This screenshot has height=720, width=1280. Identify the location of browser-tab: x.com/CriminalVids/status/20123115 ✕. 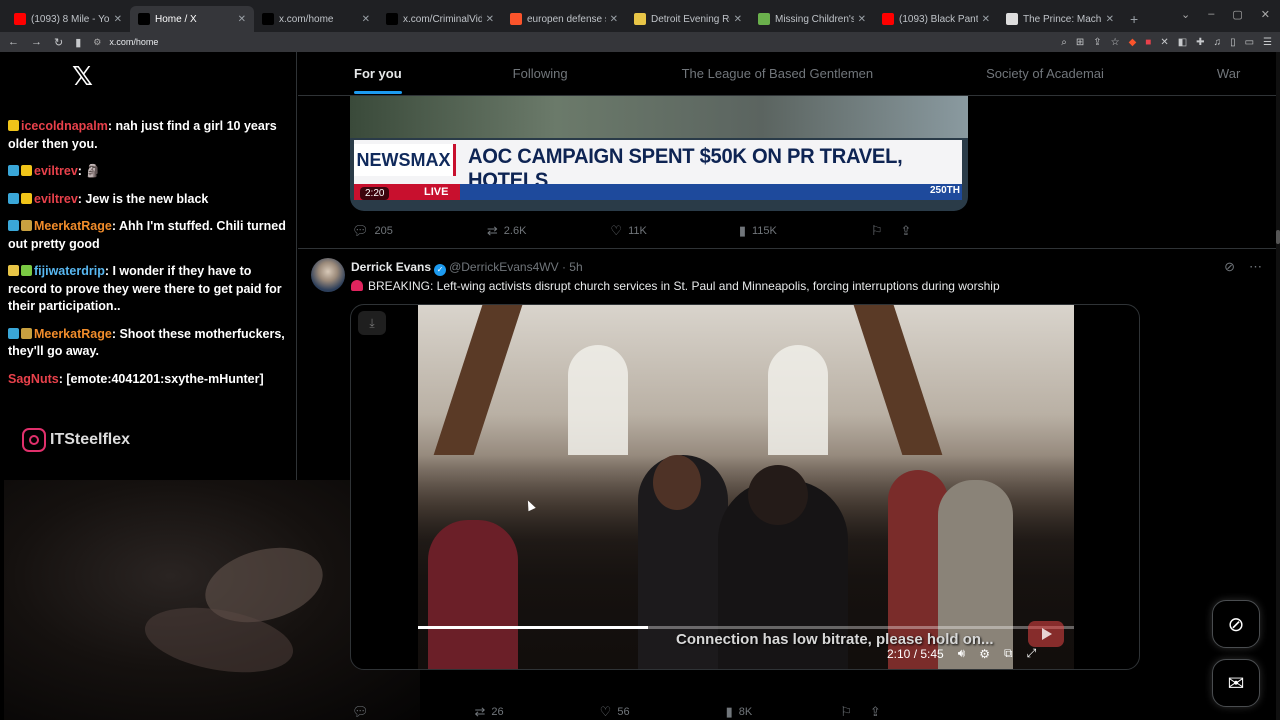
(440, 19).